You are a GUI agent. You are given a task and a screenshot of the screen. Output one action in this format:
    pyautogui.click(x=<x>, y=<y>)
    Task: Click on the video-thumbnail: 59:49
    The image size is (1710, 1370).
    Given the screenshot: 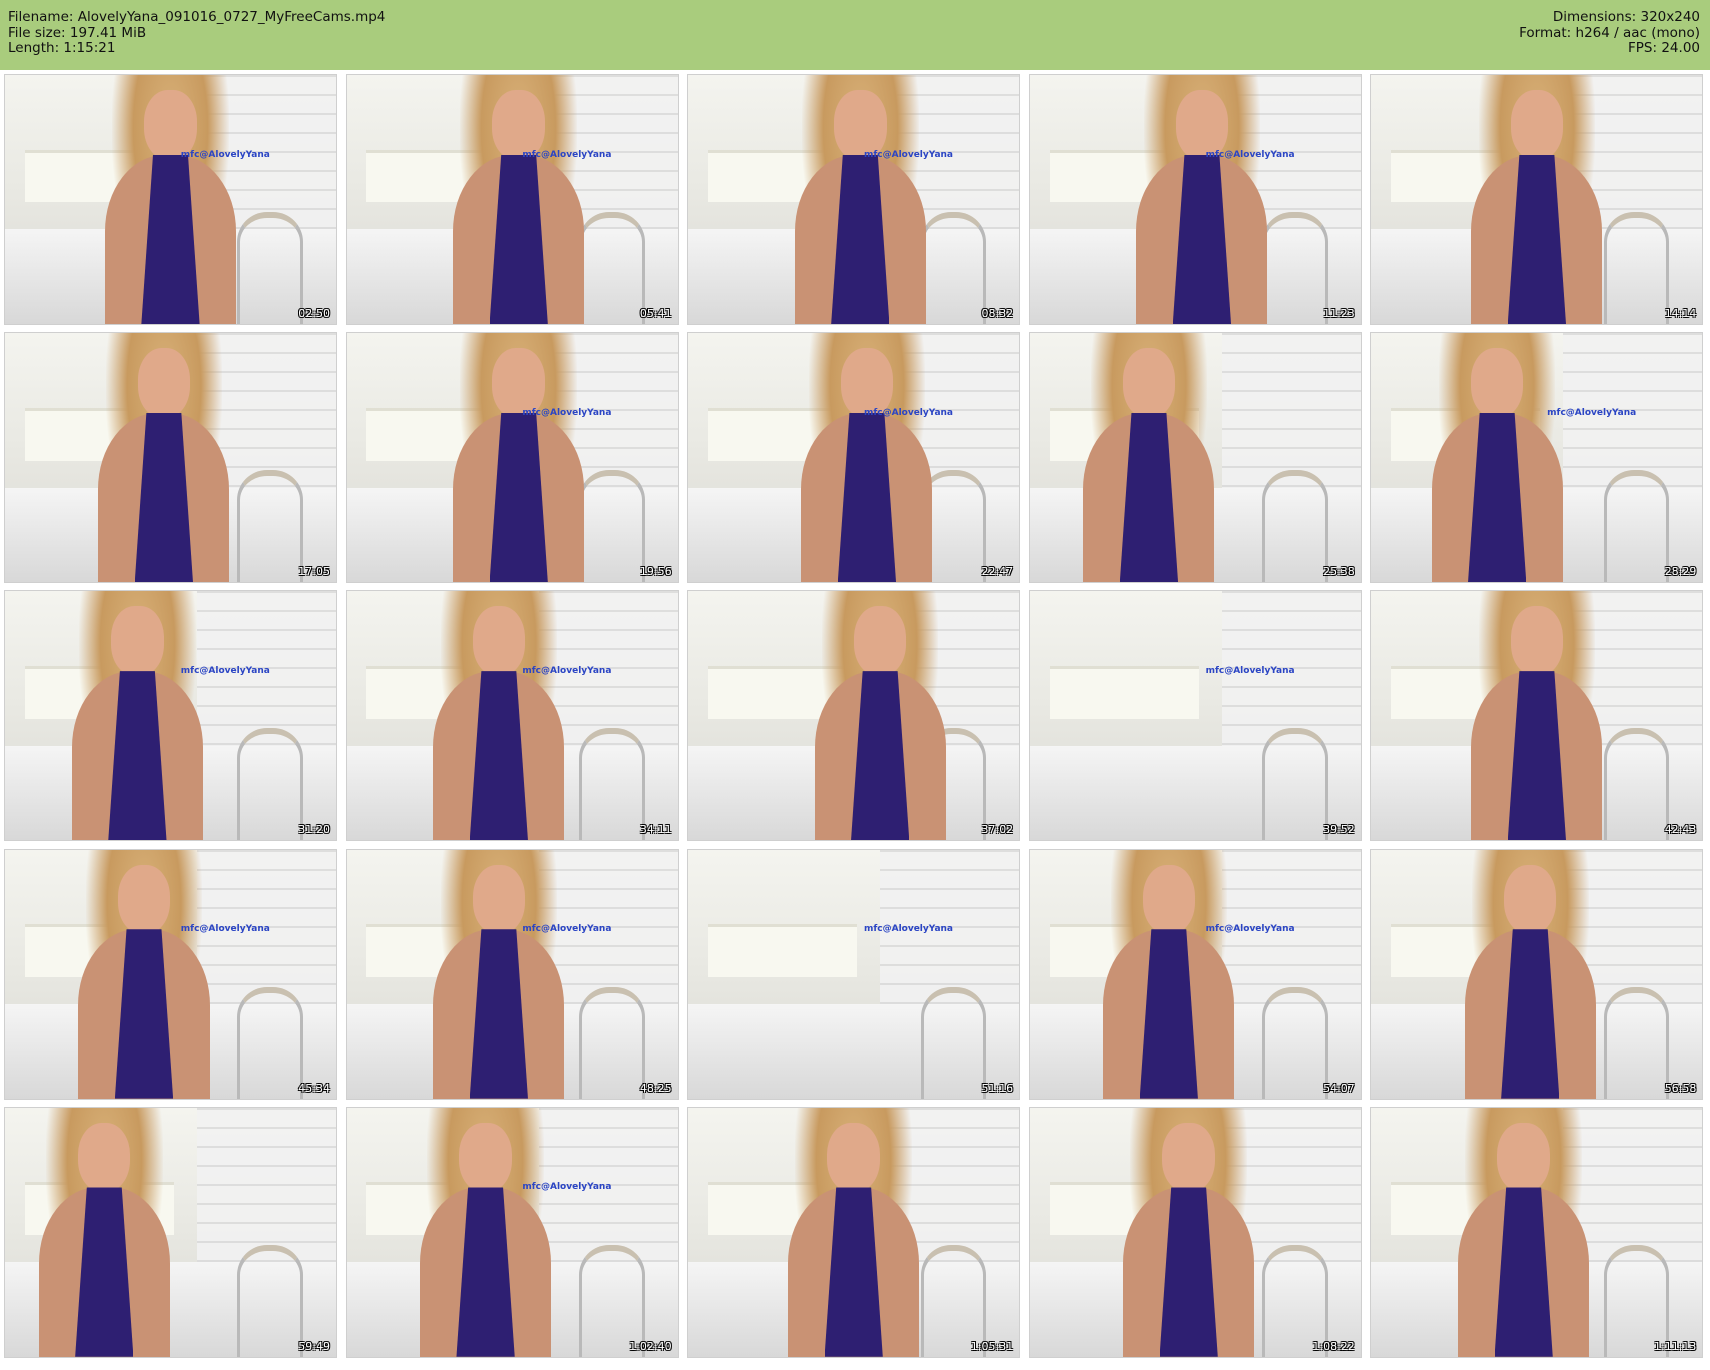 What is the action you would take?
    pyautogui.click(x=170, y=1232)
    